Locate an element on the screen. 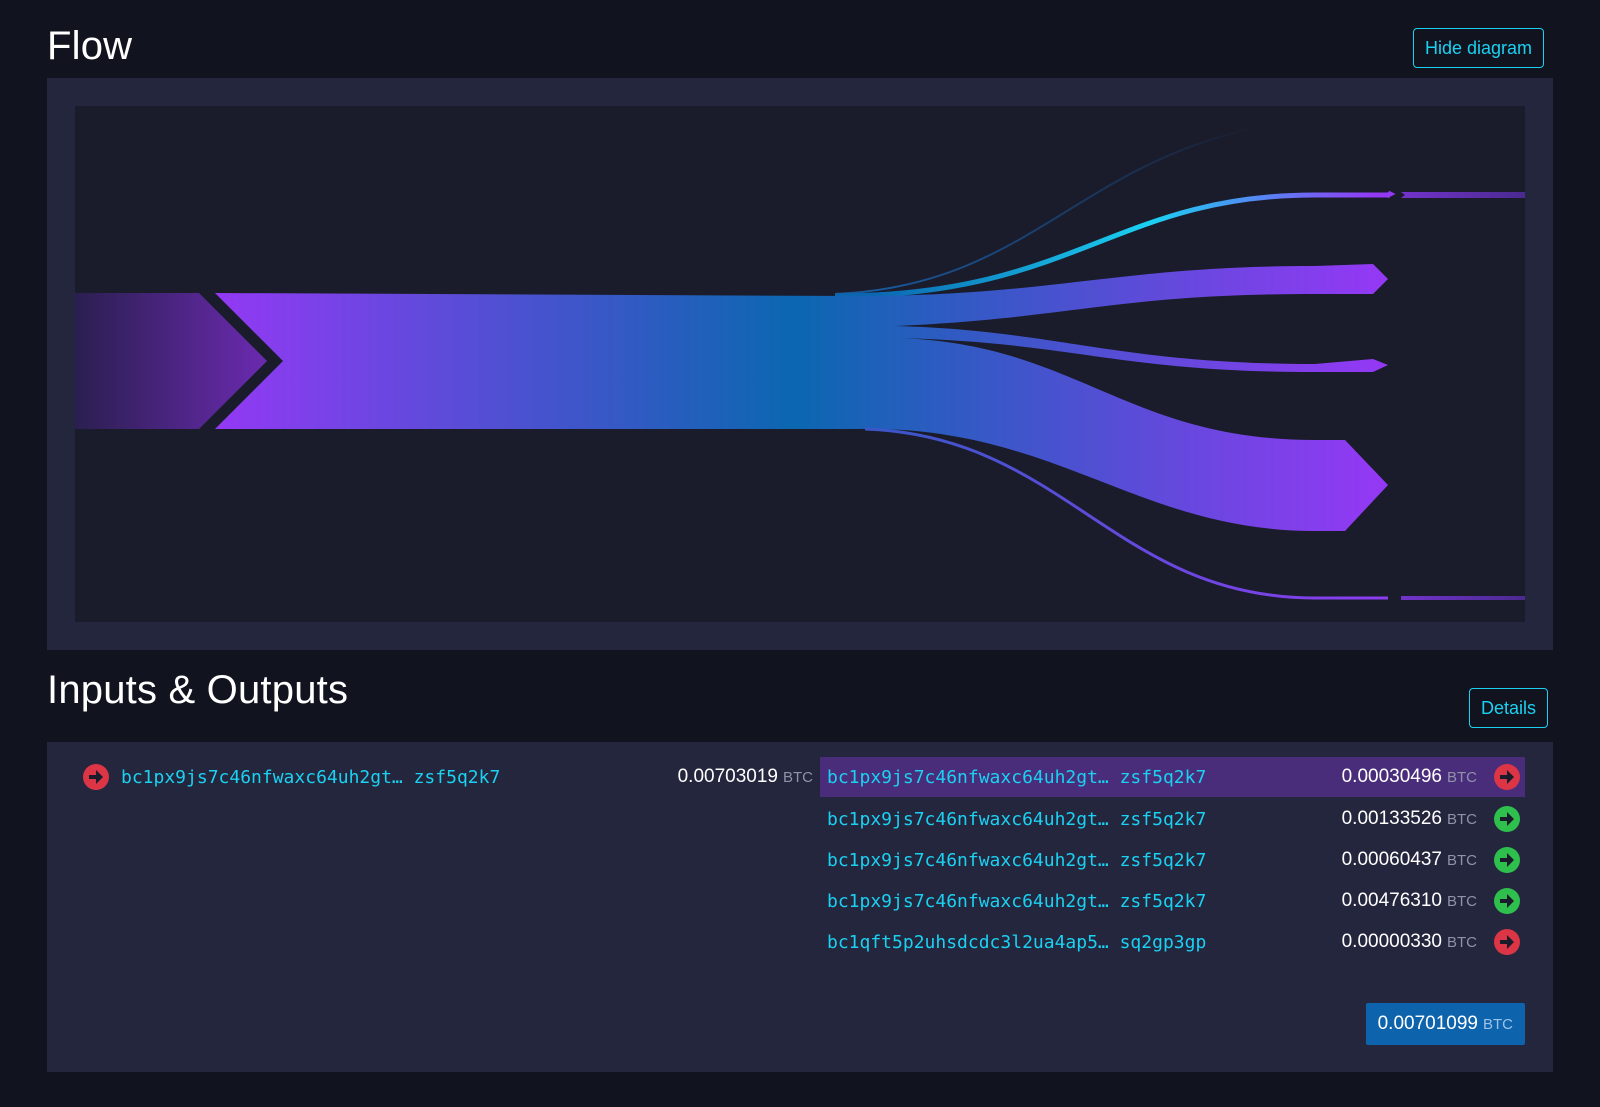 This screenshot has width=1600, height=1107. total-amount: 0.00701099 BTC is located at coordinates (1445, 1023).